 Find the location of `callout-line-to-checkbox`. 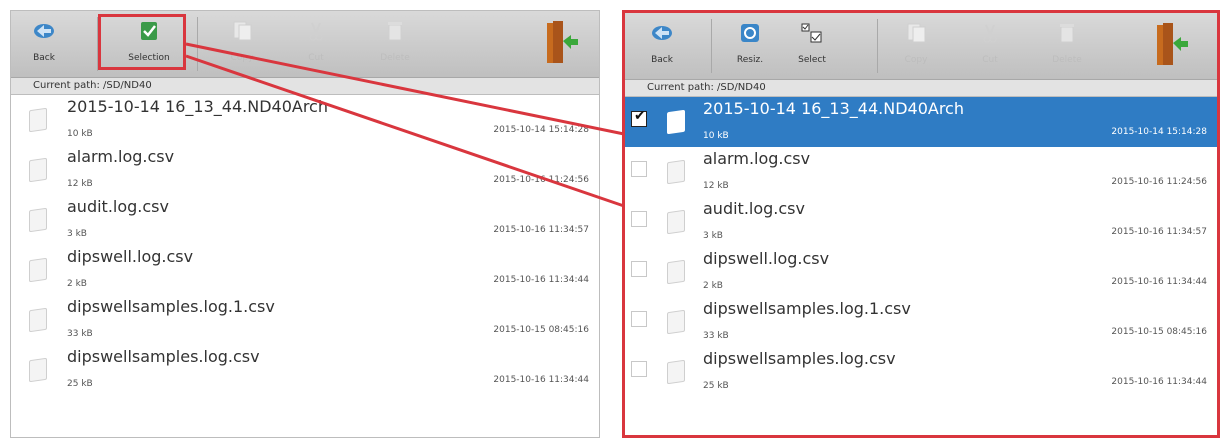

callout-line-to-checkbox is located at coordinates (405, 131).